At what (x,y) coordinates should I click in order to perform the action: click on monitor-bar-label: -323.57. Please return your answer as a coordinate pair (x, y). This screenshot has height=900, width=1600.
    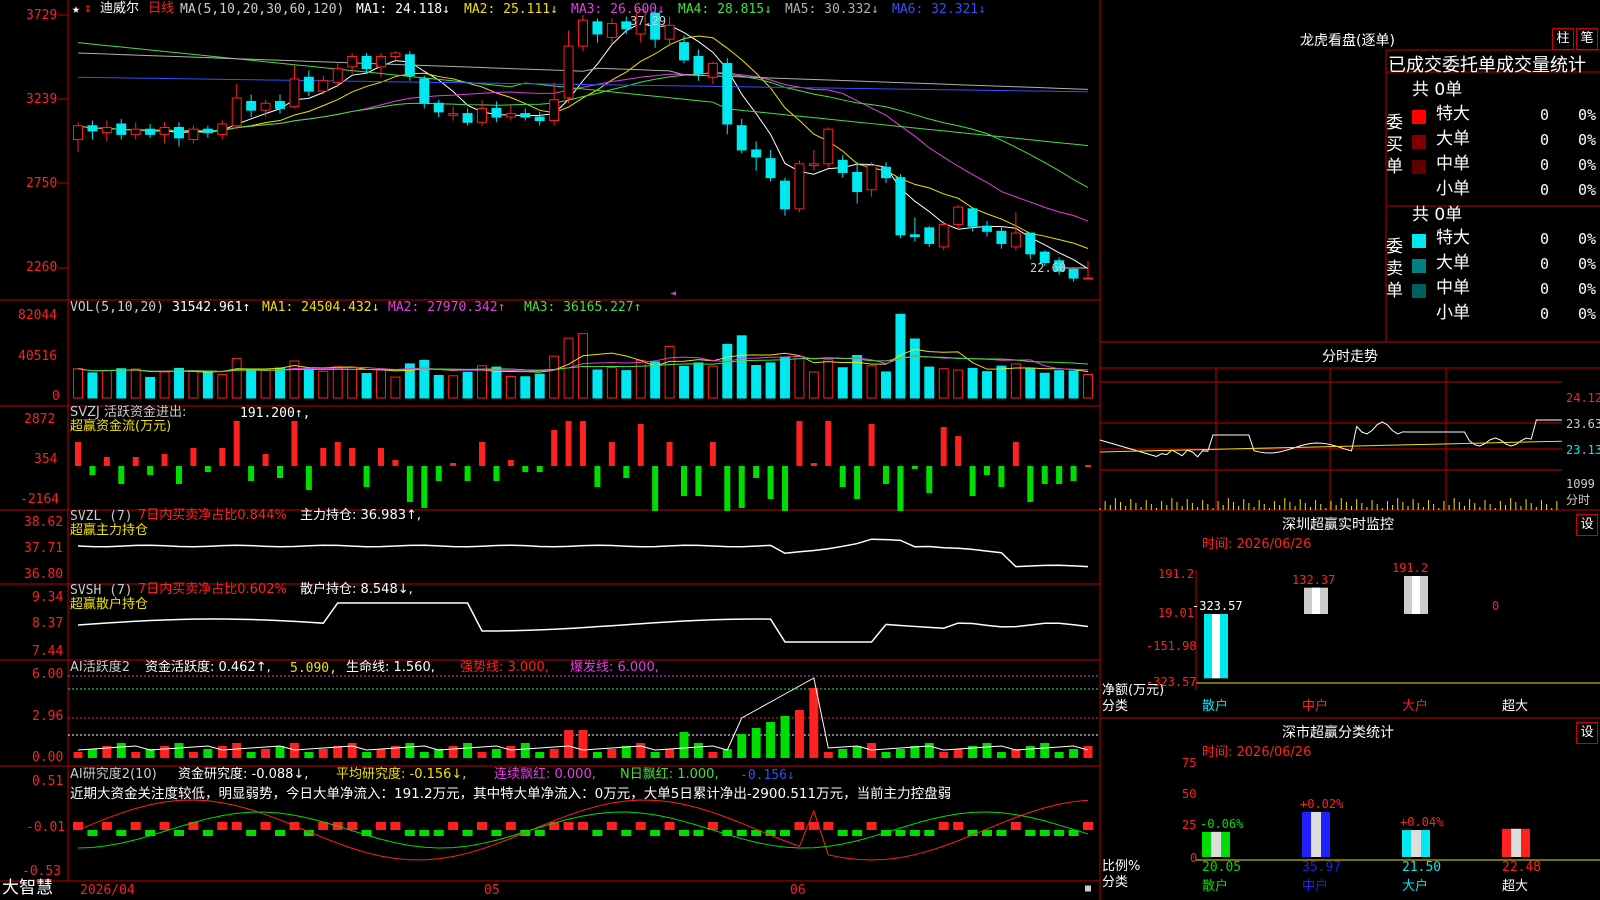
    Looking at the image, I should click on (1217, 606).